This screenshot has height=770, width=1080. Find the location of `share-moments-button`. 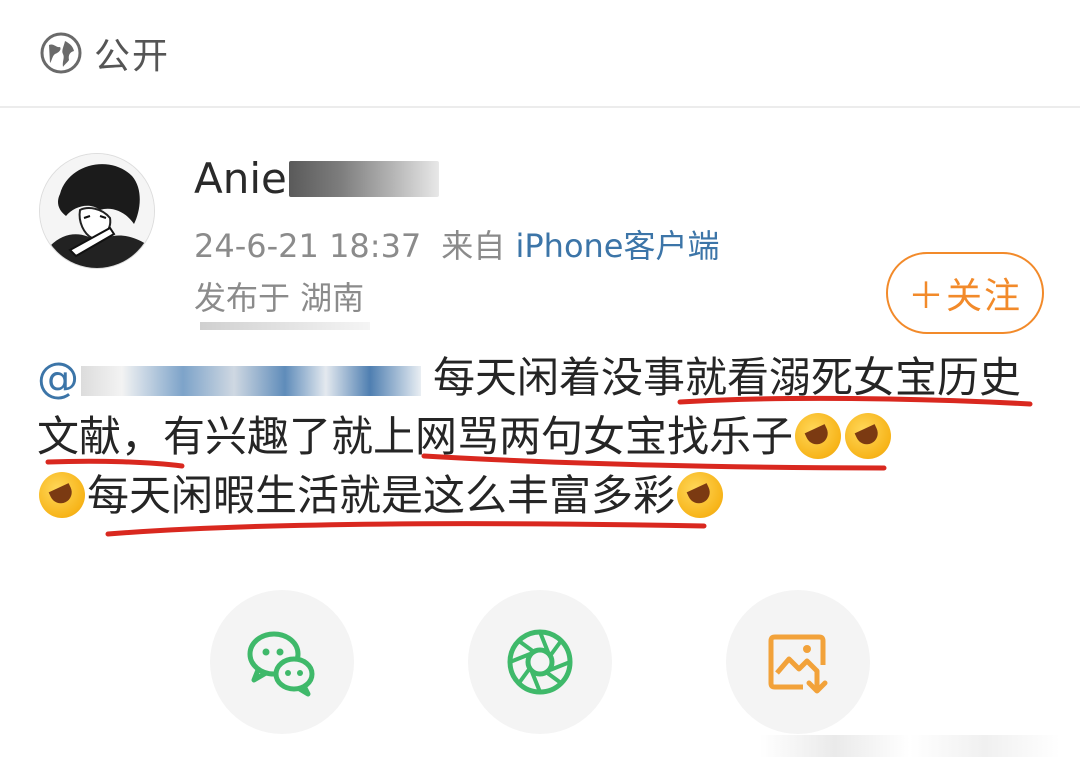

share-moments-button is located at coordinates (540, 662).